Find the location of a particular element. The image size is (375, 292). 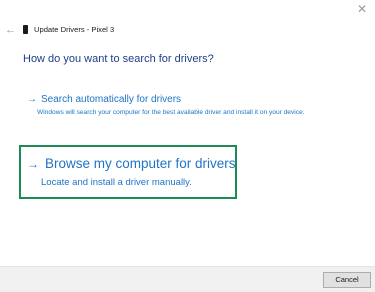

search-automatically-label: Search automatically for drivers is located at coordinates (111, 99).